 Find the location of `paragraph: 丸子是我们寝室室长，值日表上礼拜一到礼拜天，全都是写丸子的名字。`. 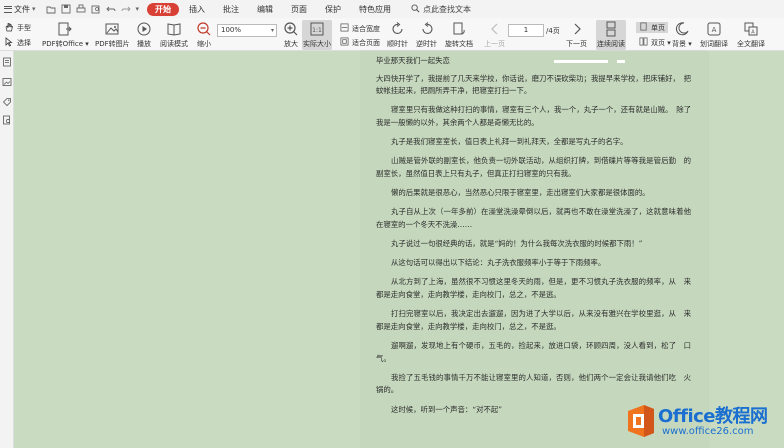

paragraph: 丸子是我们寝室室长，值日表上礼拜一到礼拜天，全都是写丸子的名字。 is located at coordinates (509, 142).